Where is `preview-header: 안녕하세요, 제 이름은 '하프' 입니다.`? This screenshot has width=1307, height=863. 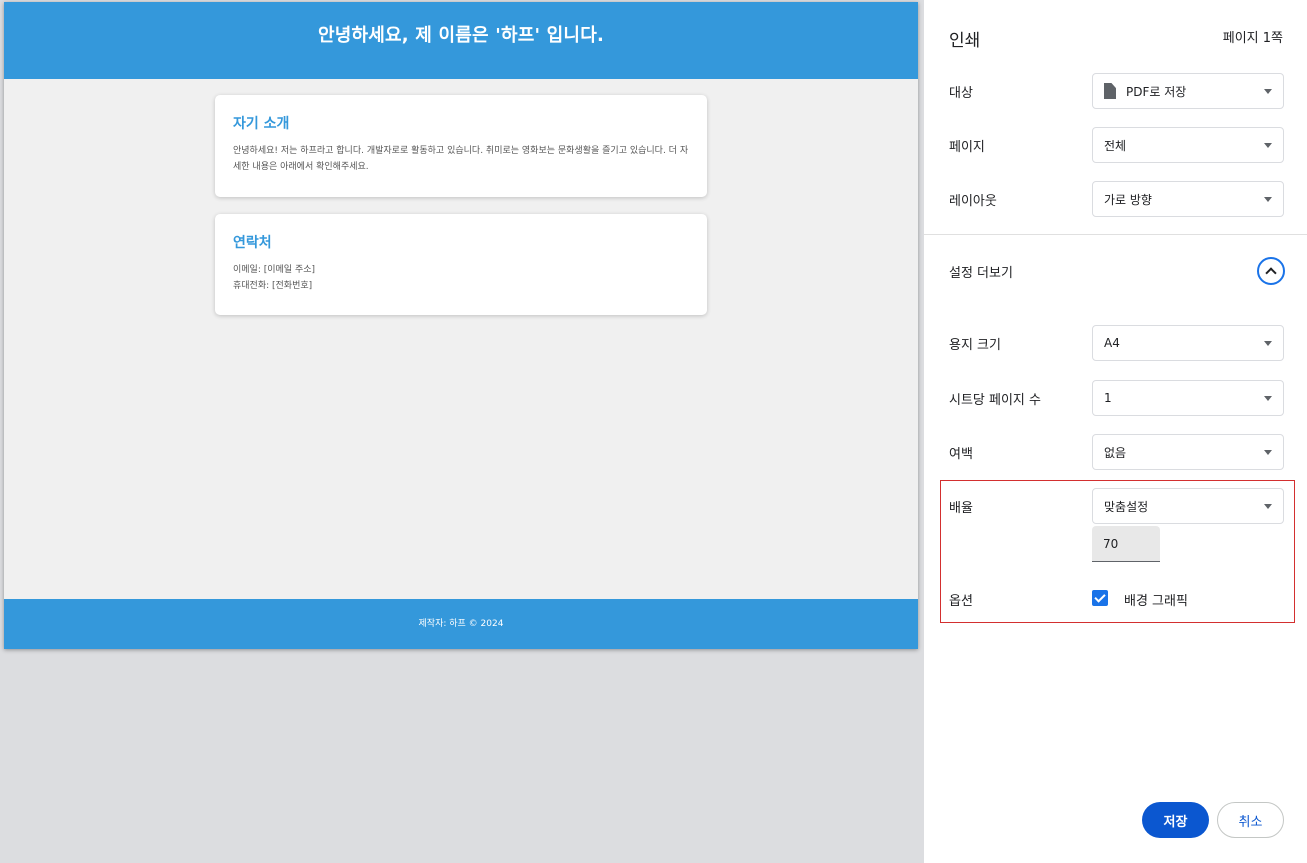
preview-header: 안녕하세요, 제 이름은 '하프' 입니다. is located at coordinates (461, 40).